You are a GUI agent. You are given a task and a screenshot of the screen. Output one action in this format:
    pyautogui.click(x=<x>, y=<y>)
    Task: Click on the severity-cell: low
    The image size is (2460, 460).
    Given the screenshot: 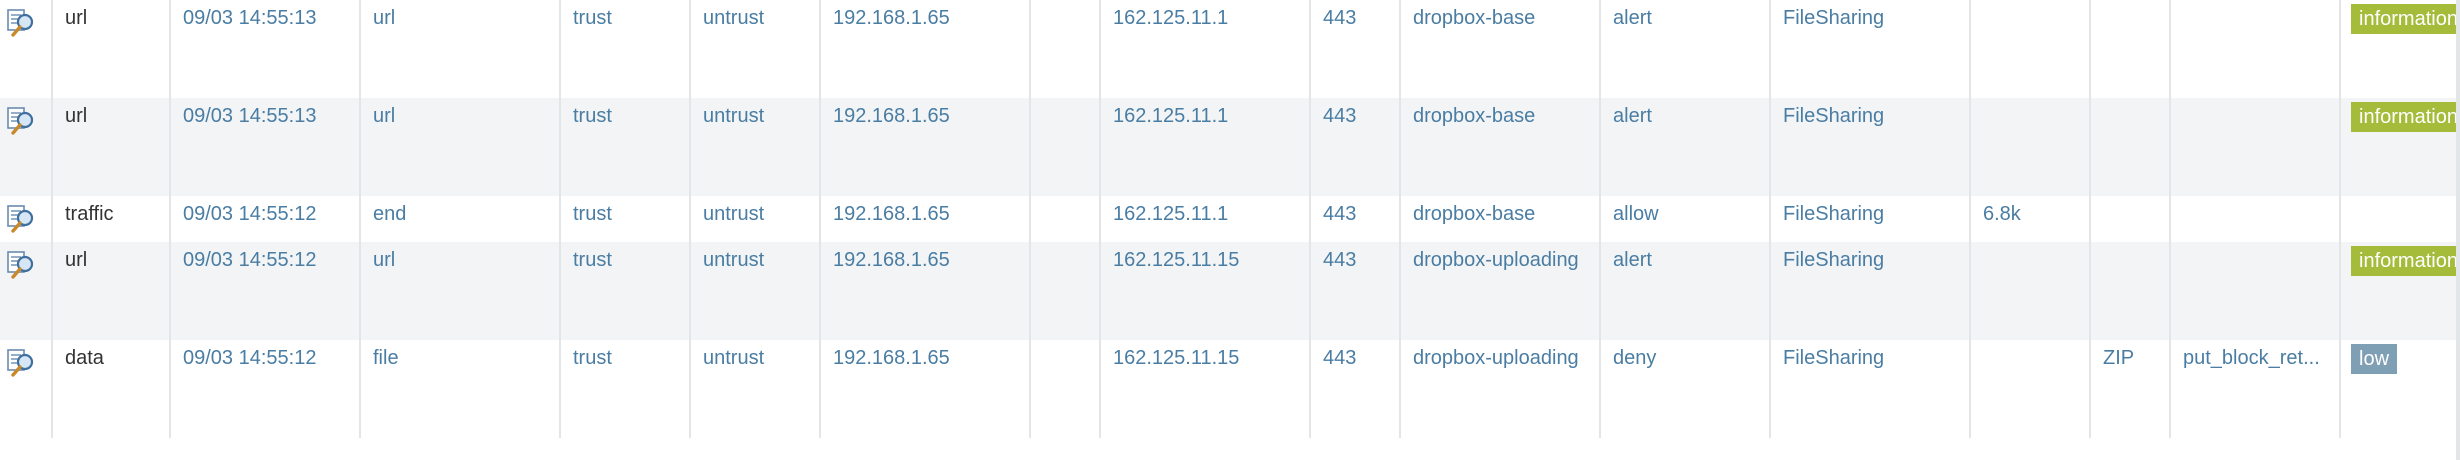 What is the action you would take?
    pyautogui.click(x=2400, y=389)
    